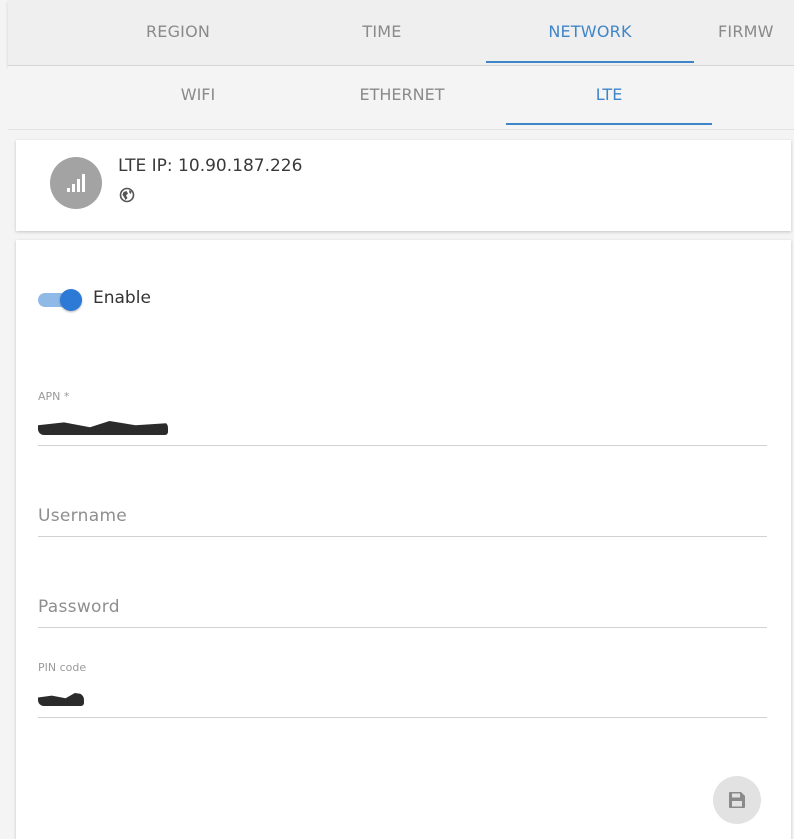  What do you see at coordinates (590, 32) in the screenshot?
I see `tab-network: NETWORK` at bounding box center [590, 32].